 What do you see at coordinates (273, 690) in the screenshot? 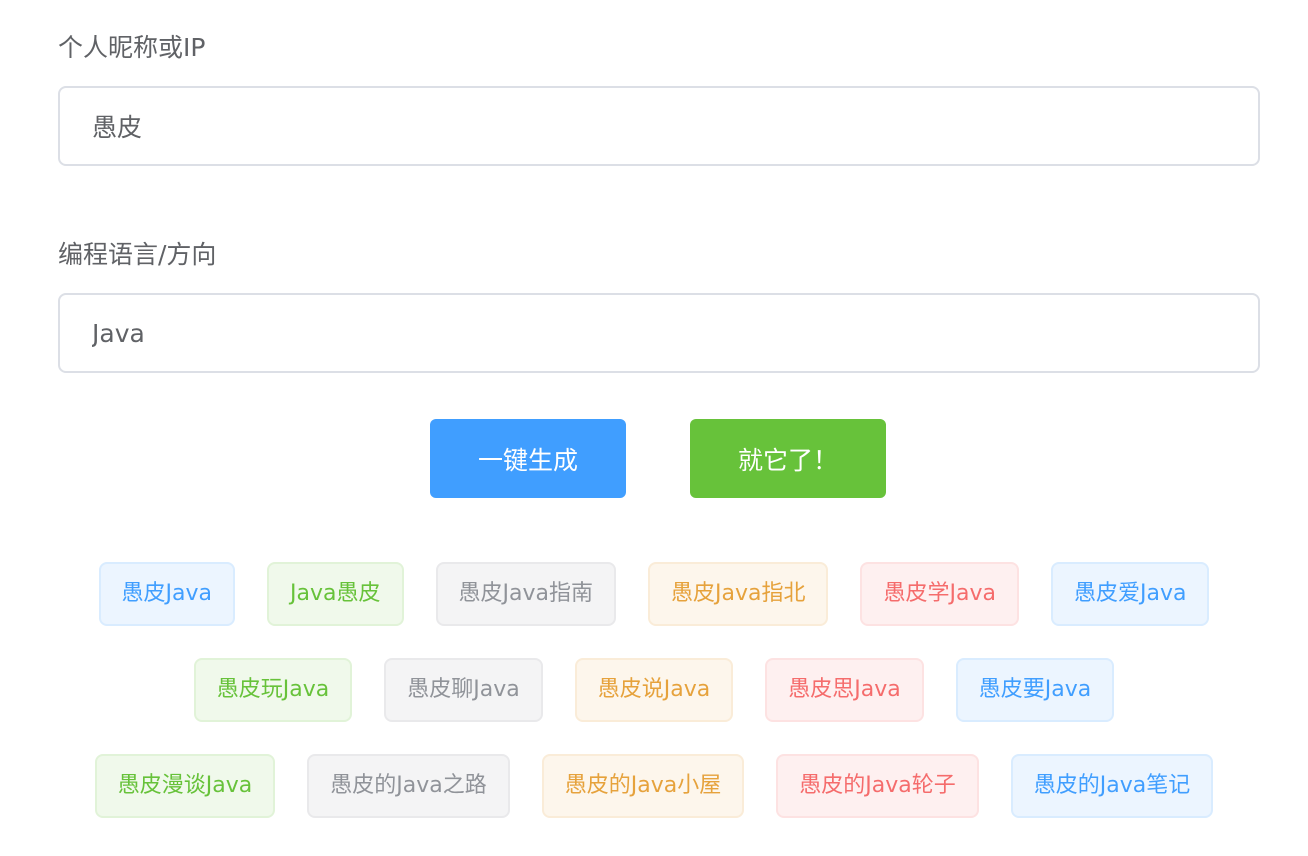
I see `suggestion-tag: 愚皮玩Java` at bounding box center [273, 690].